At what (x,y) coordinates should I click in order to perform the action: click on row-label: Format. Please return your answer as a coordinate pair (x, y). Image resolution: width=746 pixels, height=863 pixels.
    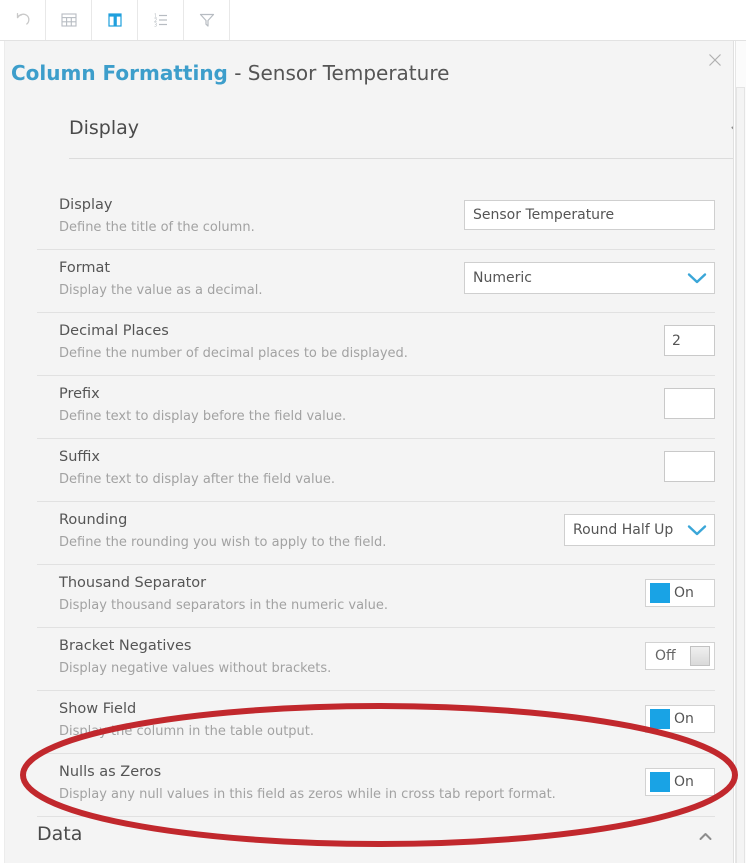
    Looking at the image, I should click on (85, 268).